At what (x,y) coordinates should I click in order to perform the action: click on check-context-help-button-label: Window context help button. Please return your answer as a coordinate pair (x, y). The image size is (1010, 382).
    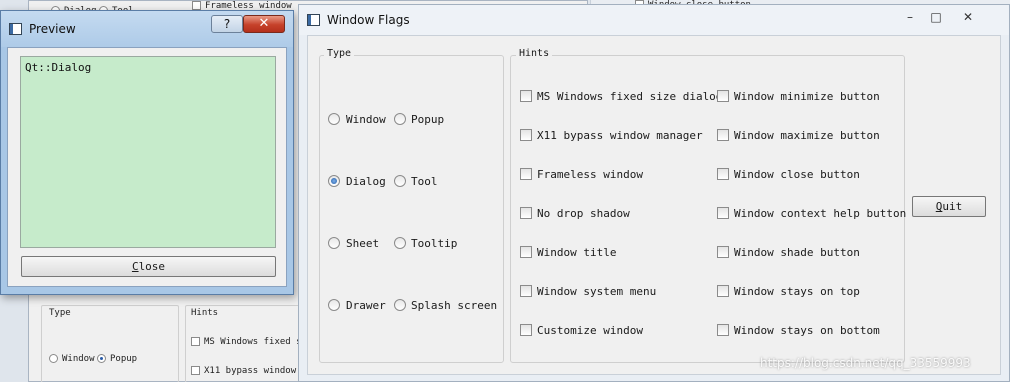
    Looking at the image, I should click on (820, 213).